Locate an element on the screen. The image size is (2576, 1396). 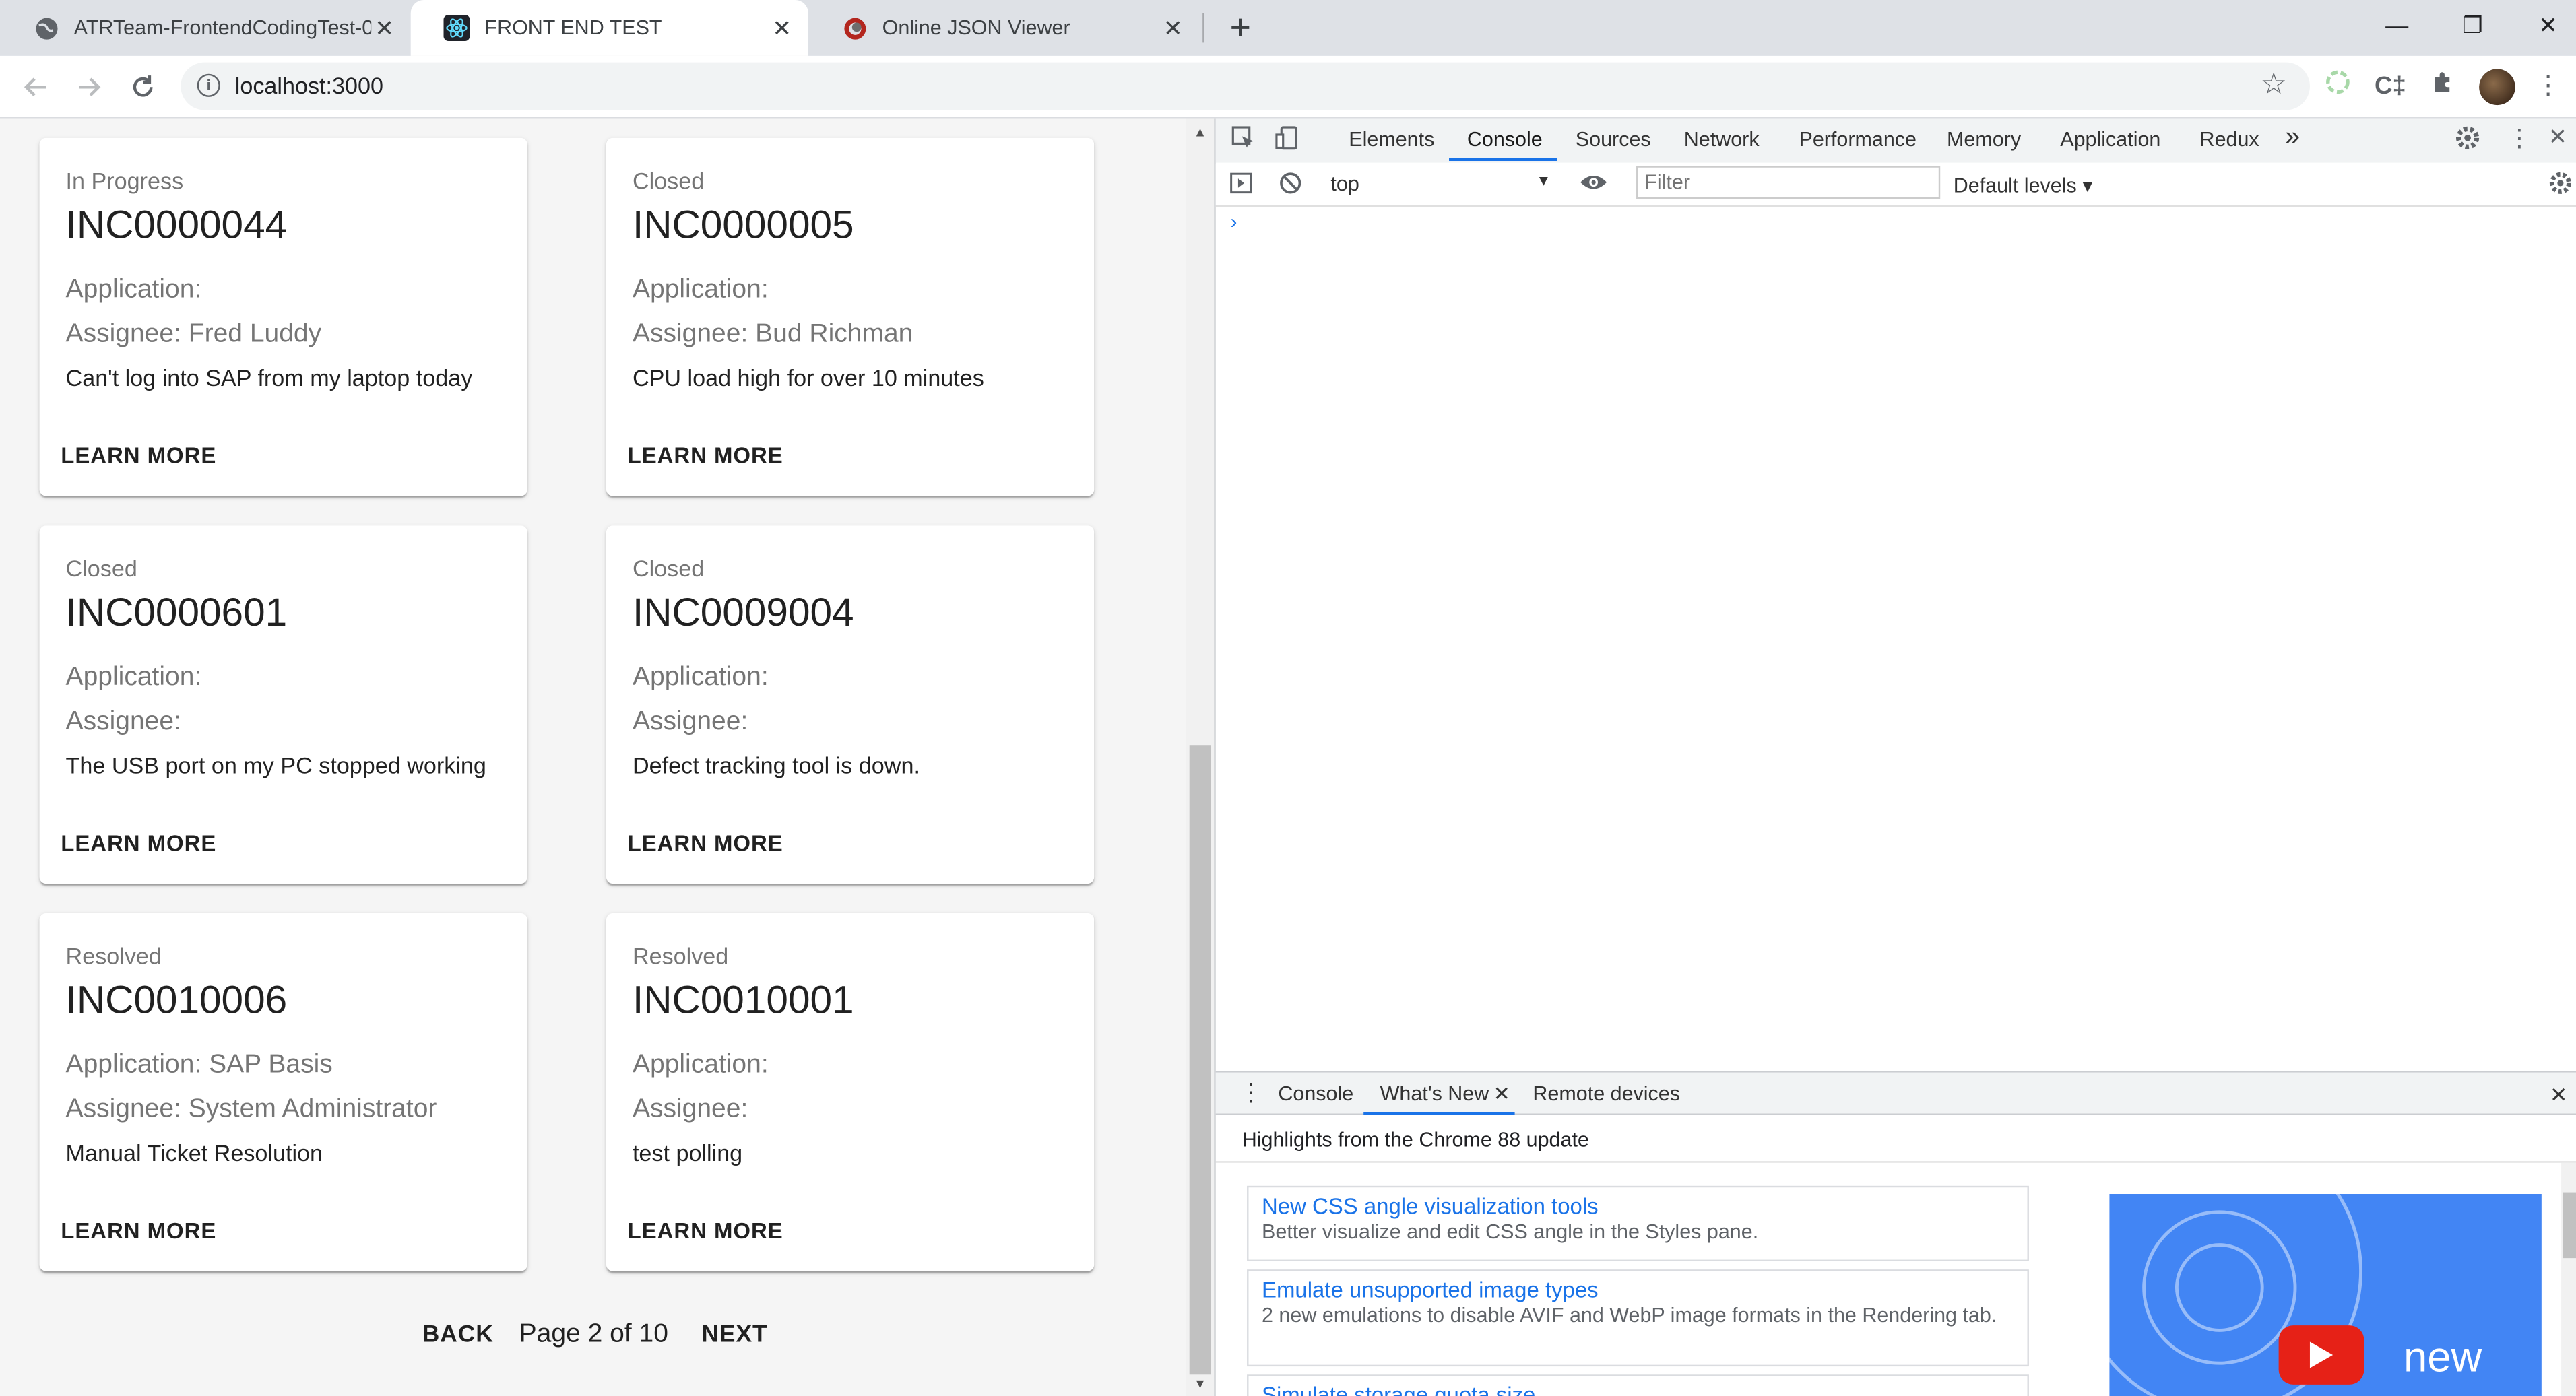
extension-spinner-icon is located at coordinates (2338, 87).